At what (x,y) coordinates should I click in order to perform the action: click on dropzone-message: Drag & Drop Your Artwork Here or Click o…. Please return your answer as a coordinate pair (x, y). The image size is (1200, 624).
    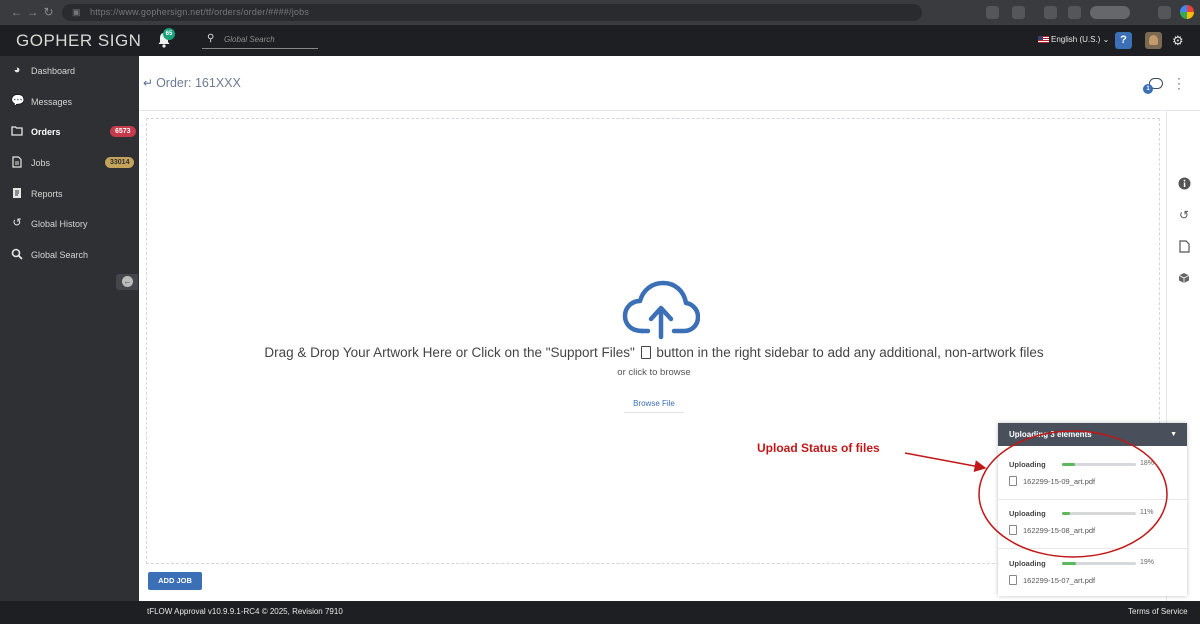
    Looking at the image, I should click on (654, 352).